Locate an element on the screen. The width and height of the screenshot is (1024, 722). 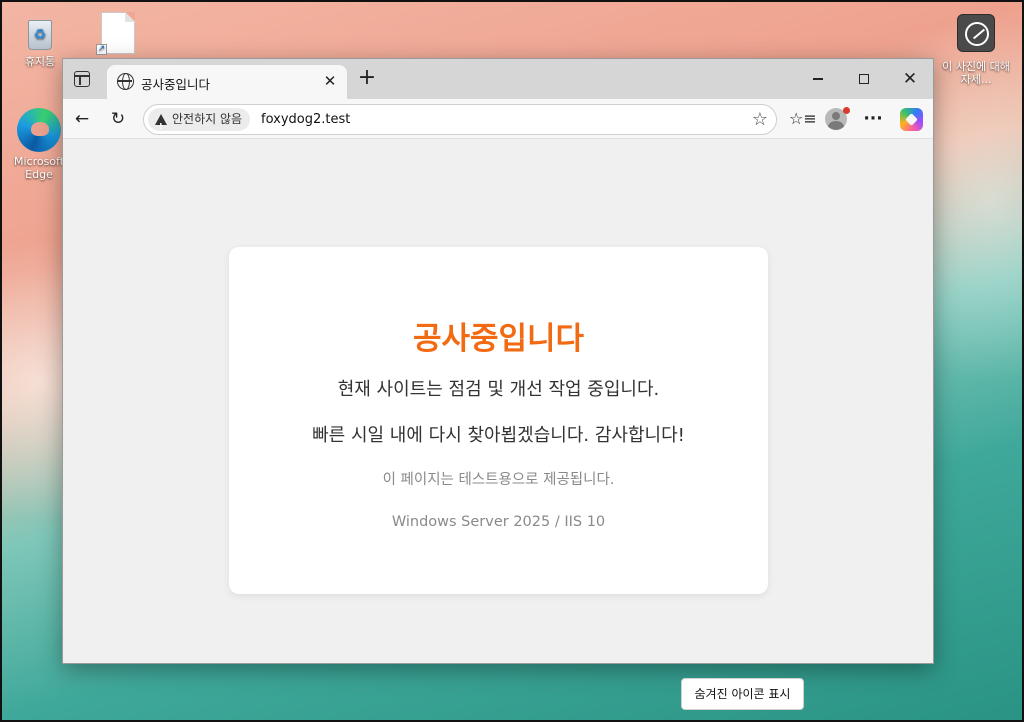
maintenance-message: 현재 사이트는 점검 및 개선 작업 중입니다. is located at coordinates (498, 389).